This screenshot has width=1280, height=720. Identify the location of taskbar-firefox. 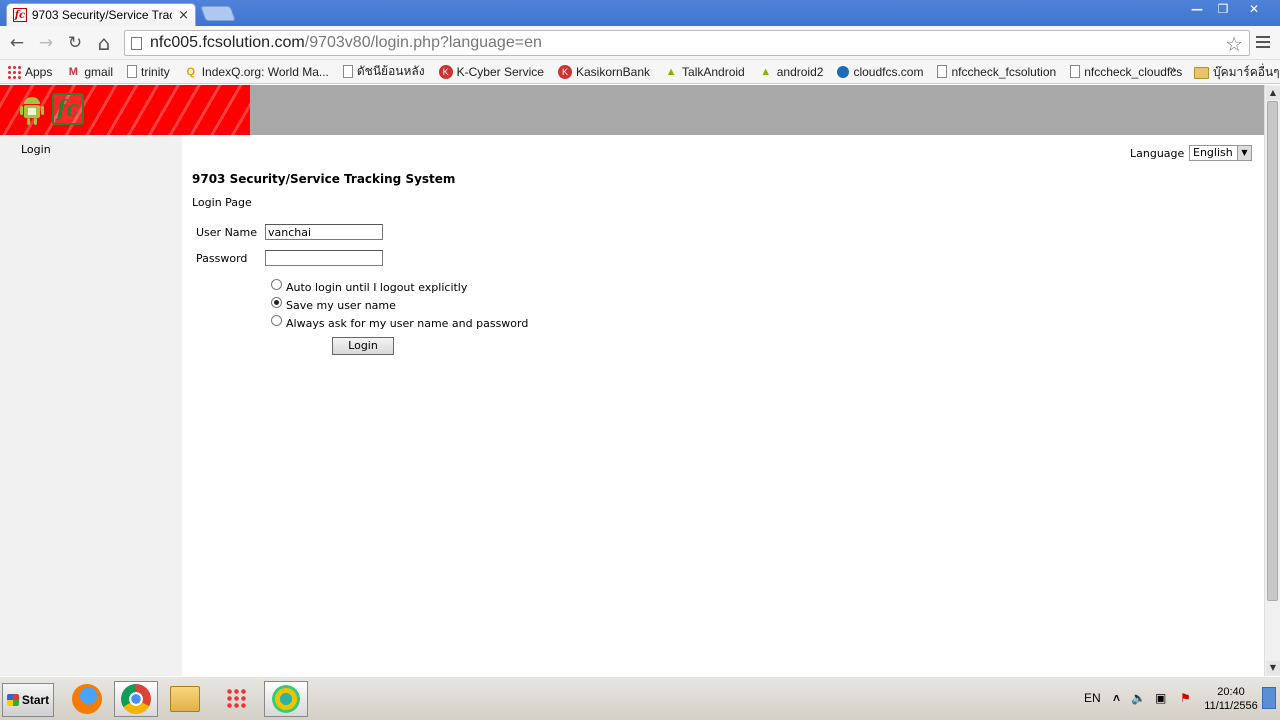
(87, 699).